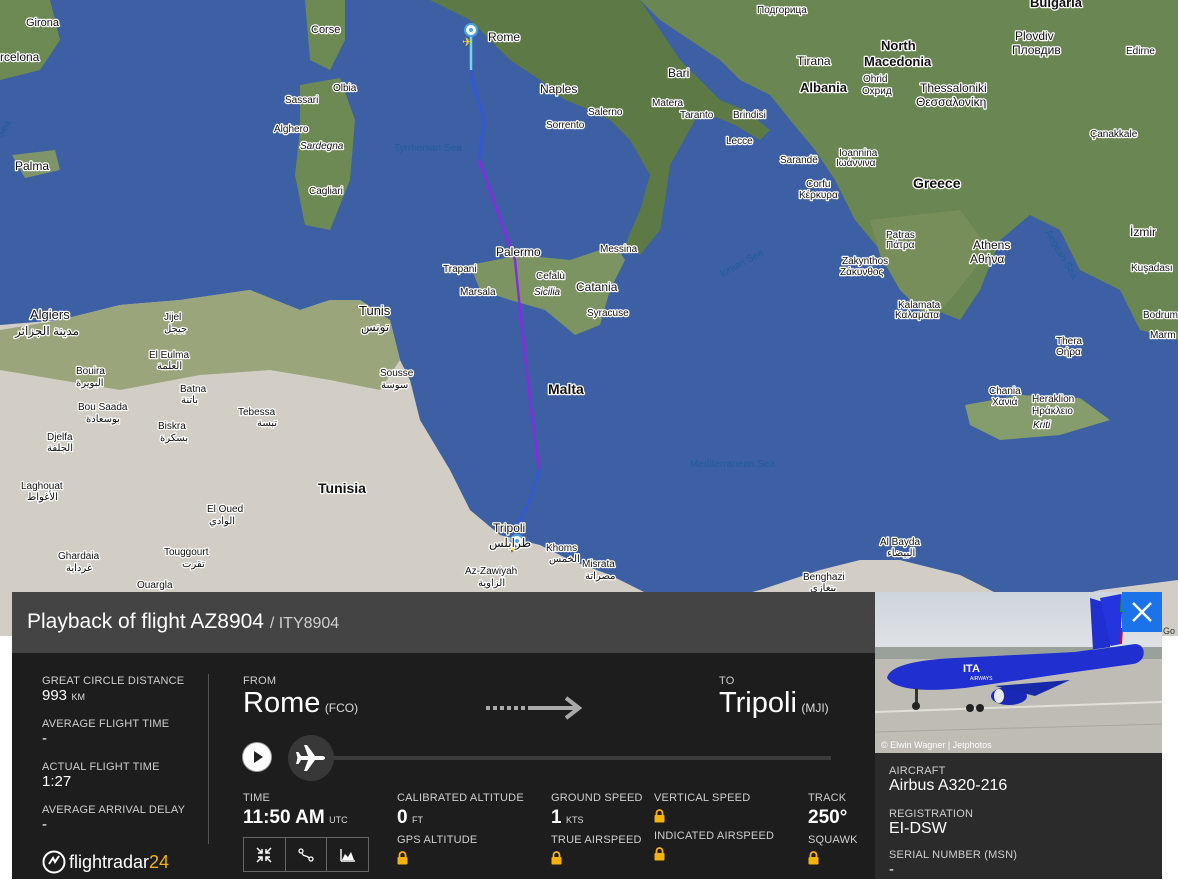 The height and width of the screenshot is (895, 1178). I want to click on panel-title: Playback of flight AZ8904 / ITY8904, so click(183, 622).